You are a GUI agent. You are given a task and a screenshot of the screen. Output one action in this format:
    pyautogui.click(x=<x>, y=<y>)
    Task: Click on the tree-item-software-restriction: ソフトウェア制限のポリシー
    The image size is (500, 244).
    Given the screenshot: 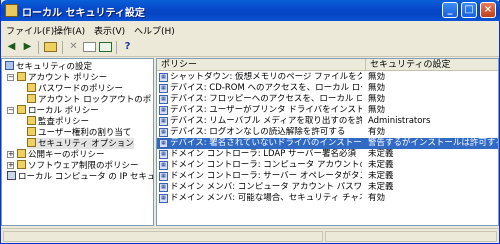 What is the action you would take?
    pyautogui.click(x=78, y=165)
    